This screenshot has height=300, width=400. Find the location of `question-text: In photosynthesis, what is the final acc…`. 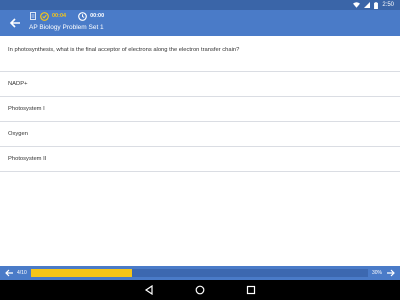

question-text: In photosynthesis, what is the final acc… is located at coordinates (124, 50).